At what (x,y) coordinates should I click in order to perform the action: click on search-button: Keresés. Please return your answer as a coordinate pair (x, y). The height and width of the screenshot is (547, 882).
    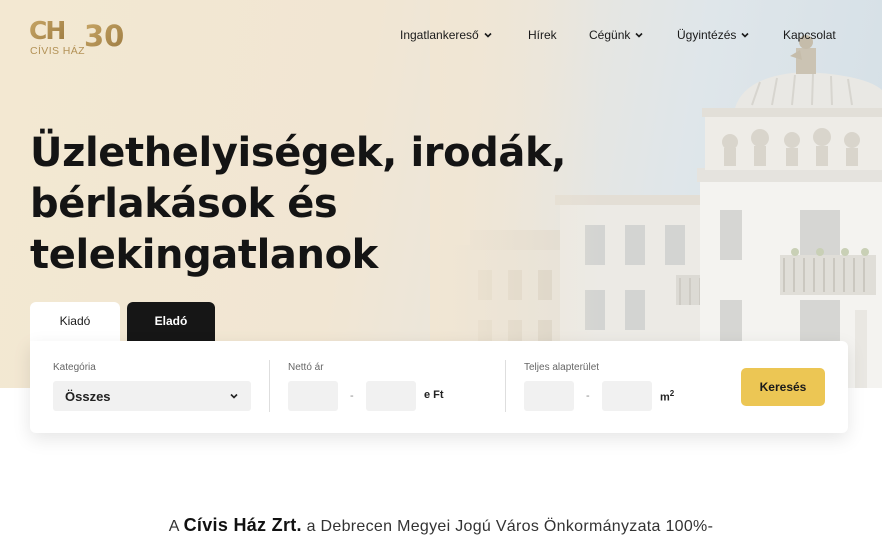
    Looking at the image, I should click on (783, 387).